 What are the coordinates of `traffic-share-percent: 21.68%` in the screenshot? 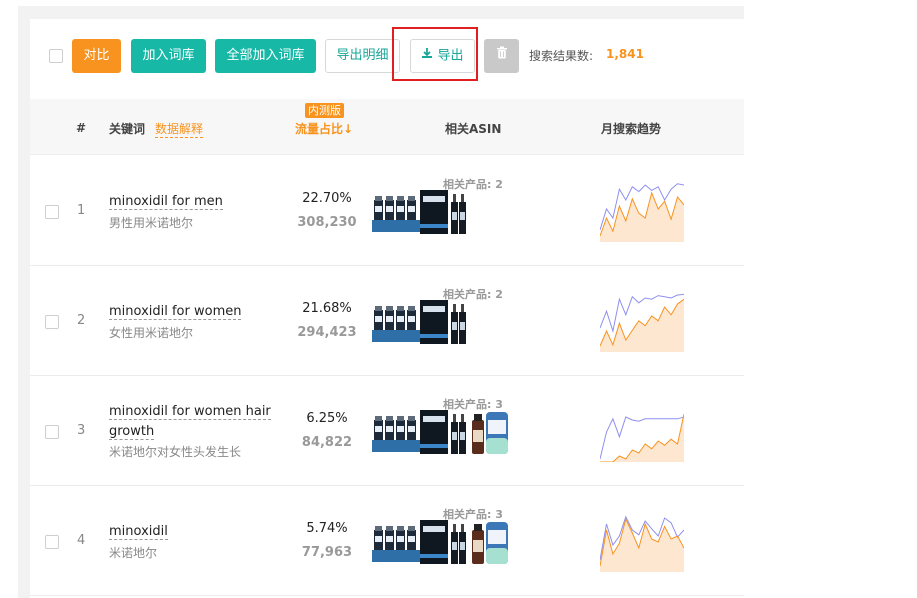 It's located at (327, 308).